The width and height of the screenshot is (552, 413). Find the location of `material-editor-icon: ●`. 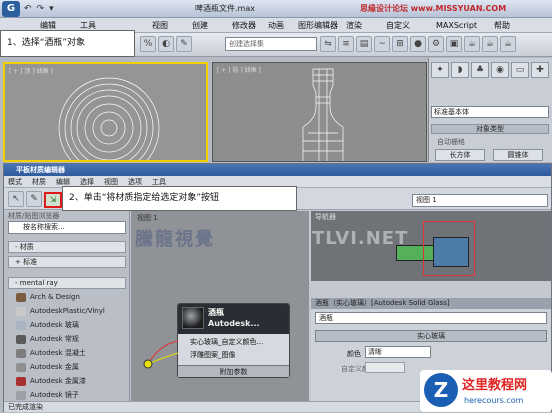

material-editor-icon: ● is located at coordinates (418, 44).